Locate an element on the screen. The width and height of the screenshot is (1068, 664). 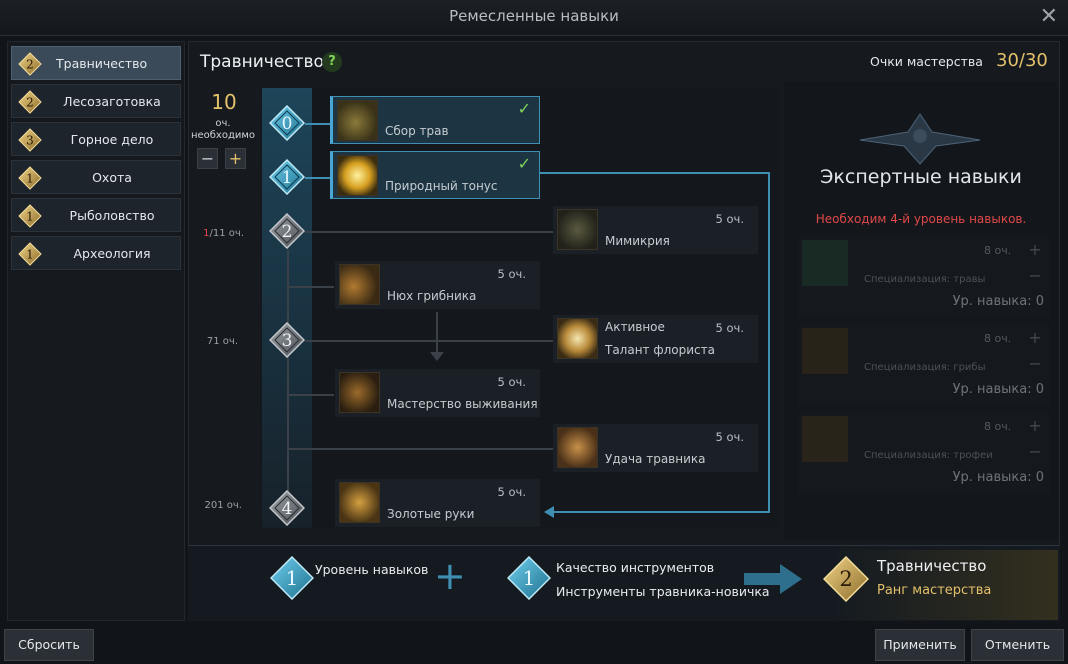
arrow-down-icon is located at coordinates (437, 356).